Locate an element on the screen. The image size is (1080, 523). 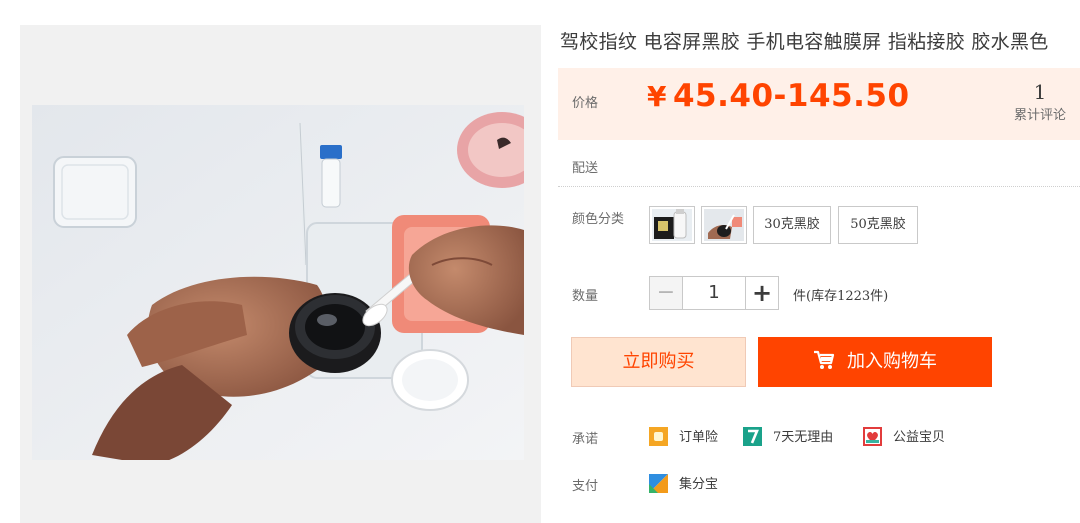
add-to-cart-button: 加入购物车 is located at coordinates (875, 362).